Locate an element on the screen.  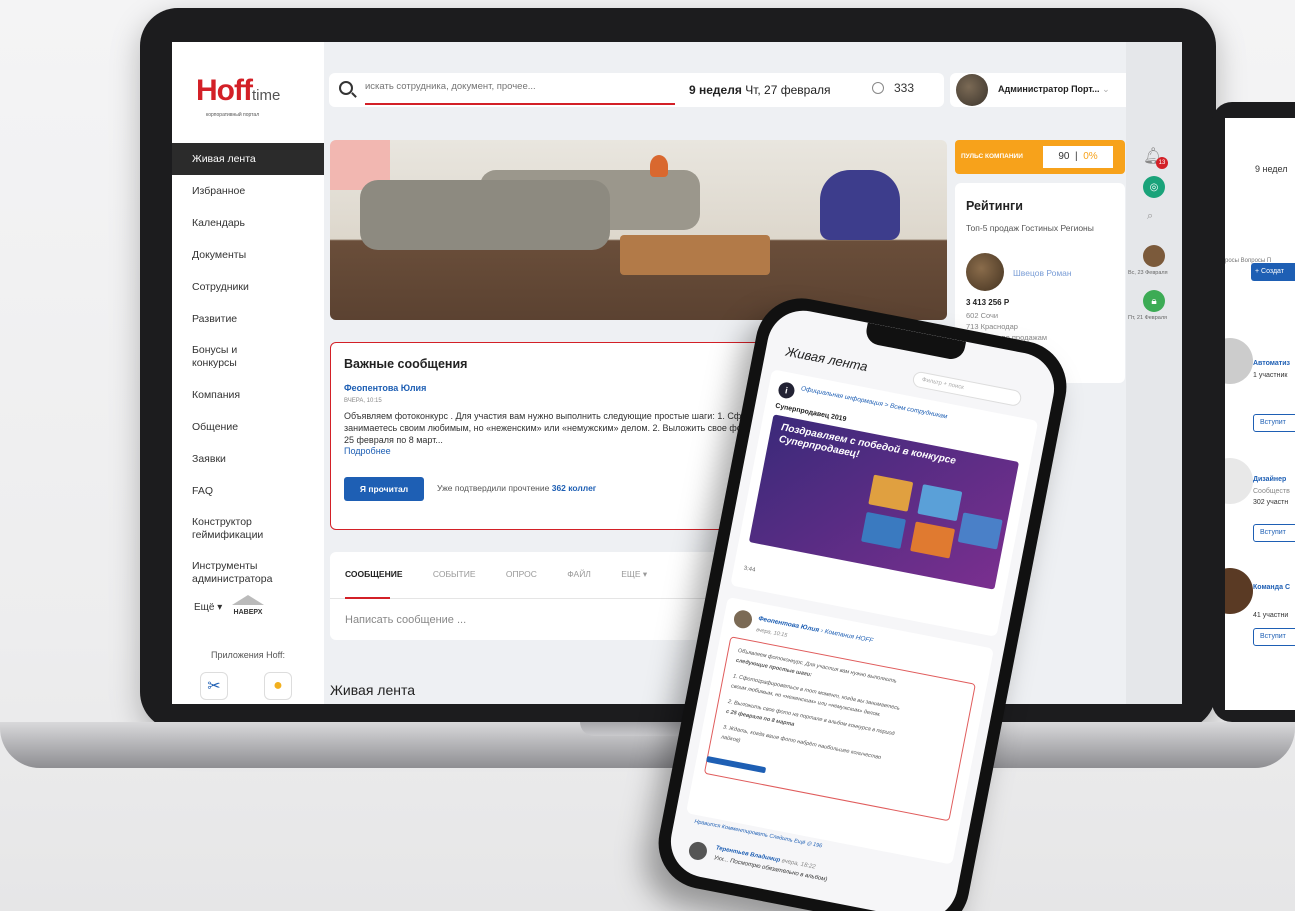
sidebar-item-requests: Заявки is located at coordinates (248, 459).